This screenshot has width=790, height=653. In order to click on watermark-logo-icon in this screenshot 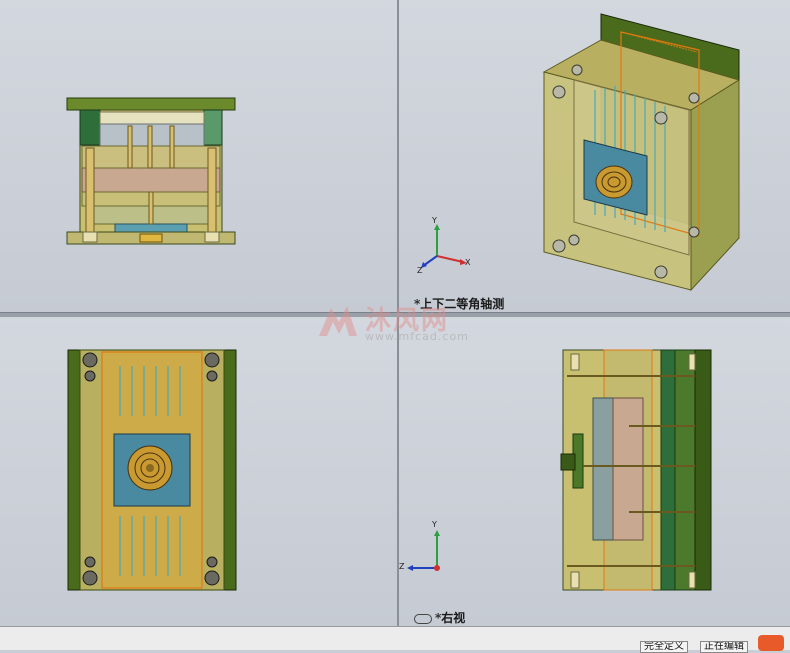, I will do `click(338, 321)`.